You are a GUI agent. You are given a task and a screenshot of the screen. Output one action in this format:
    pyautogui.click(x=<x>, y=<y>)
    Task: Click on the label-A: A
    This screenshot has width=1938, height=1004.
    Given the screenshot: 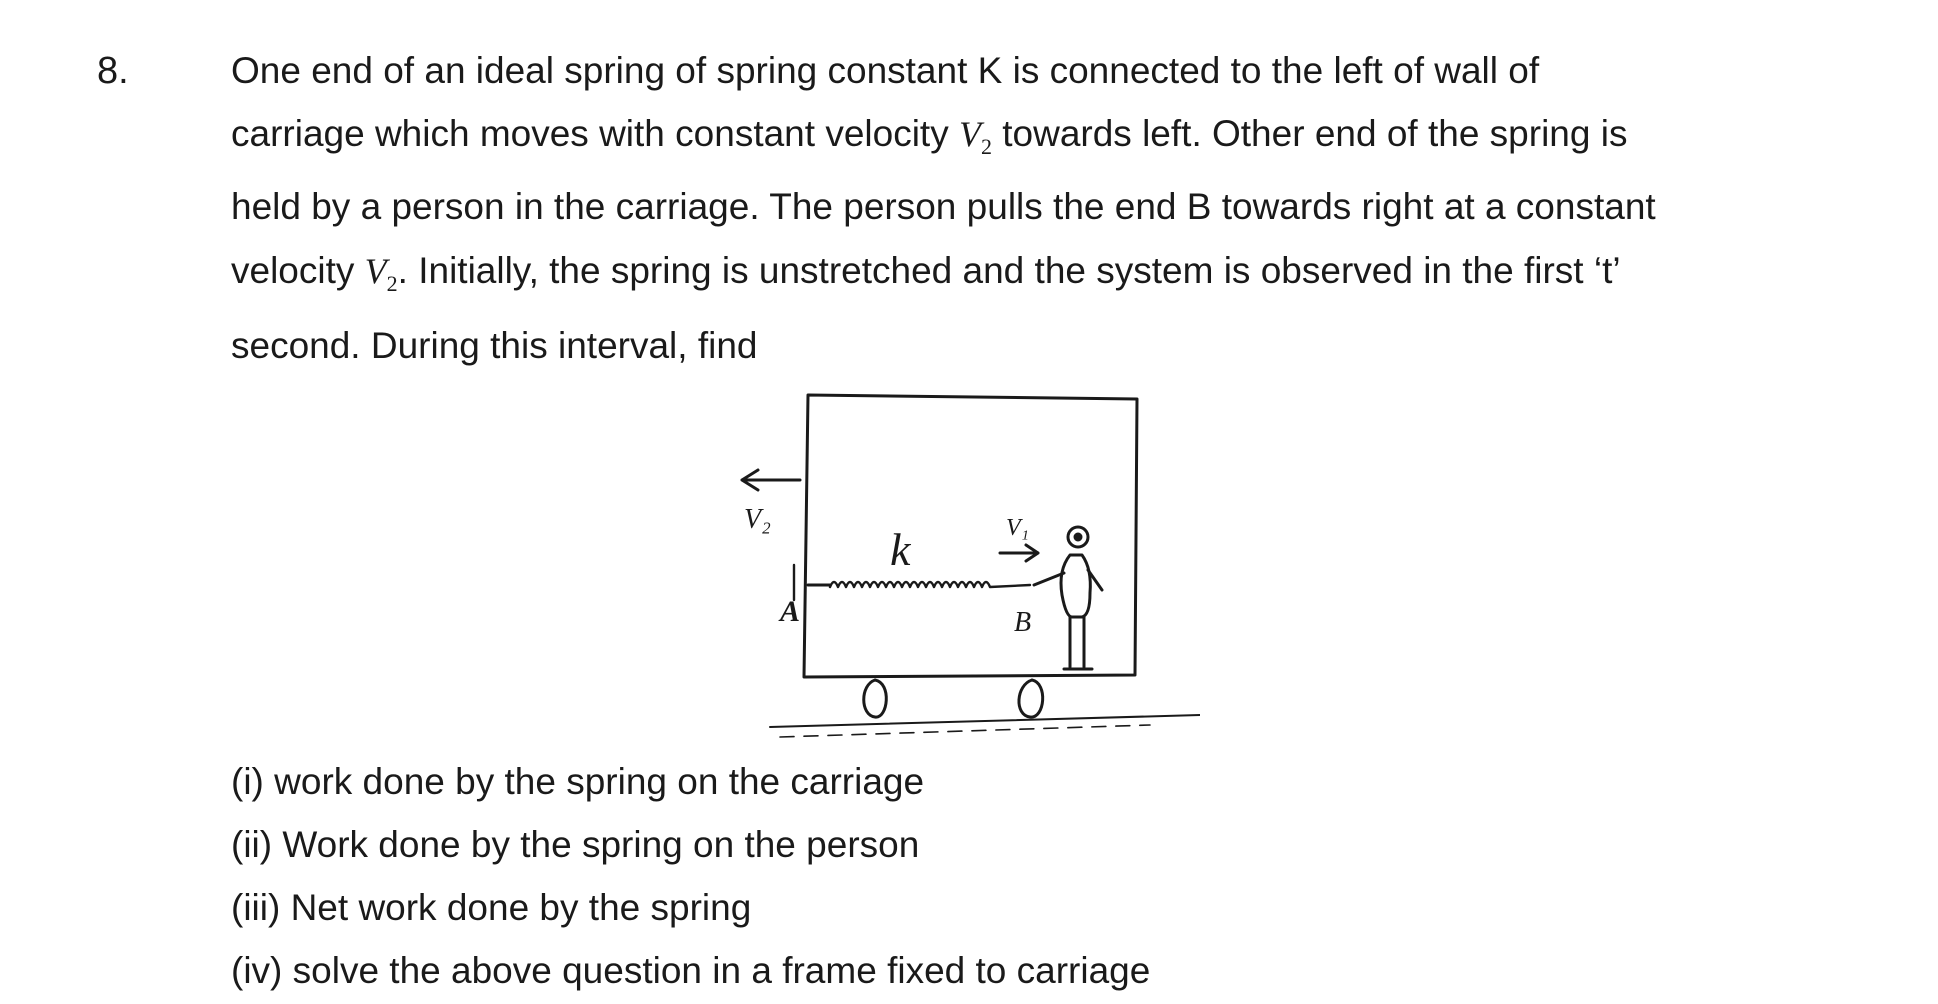 What is the action you would take?
    pyautogui.click(x=789, y=611)
    